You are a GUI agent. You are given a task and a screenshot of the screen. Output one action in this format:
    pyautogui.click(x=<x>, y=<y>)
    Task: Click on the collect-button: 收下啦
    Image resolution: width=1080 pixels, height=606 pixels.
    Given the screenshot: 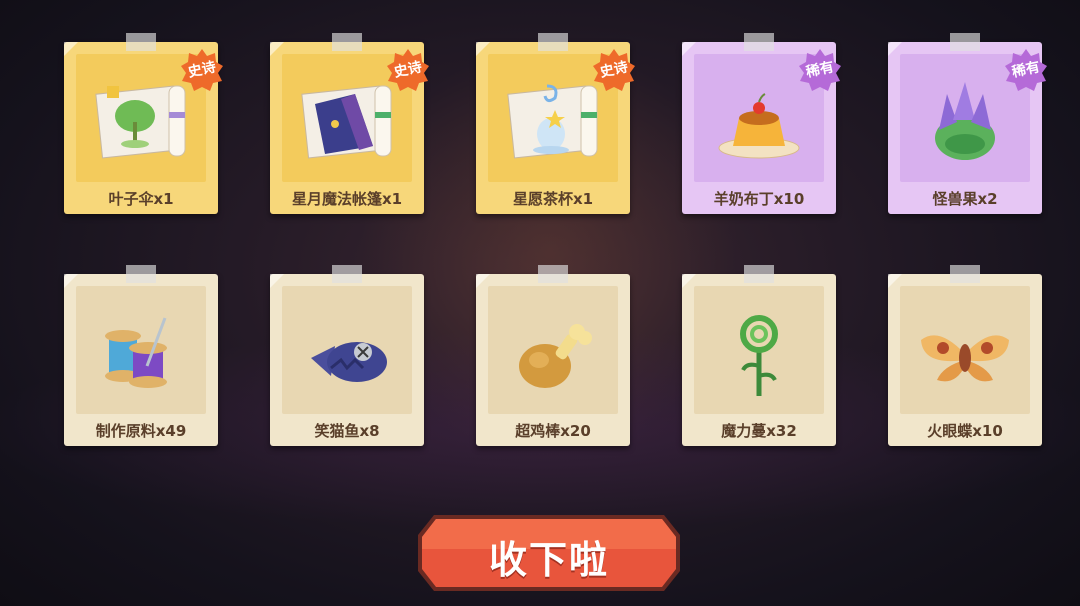 What is the action you would take?
    pyautogui.click(x=549, y=553)
    